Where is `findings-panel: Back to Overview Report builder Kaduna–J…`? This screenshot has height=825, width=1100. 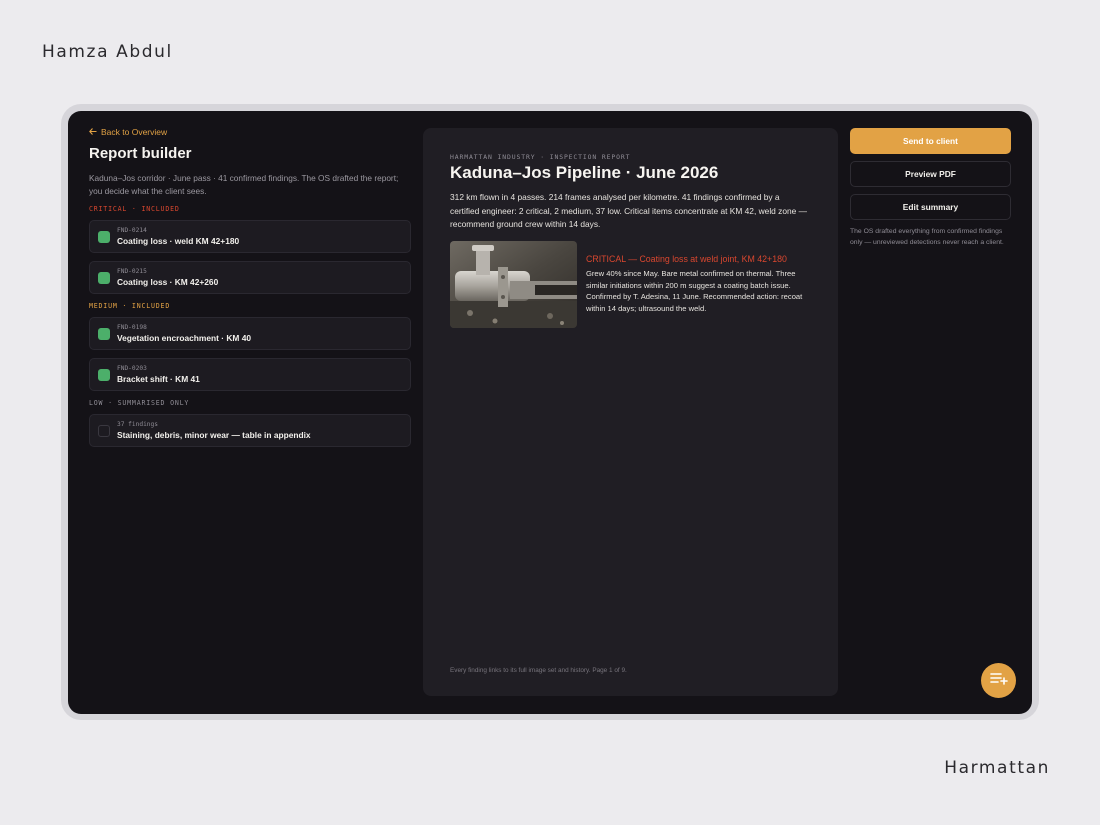 findings-panel: Back to Overview Report builder Kaduna–J… is located at coordinates (250, 291).